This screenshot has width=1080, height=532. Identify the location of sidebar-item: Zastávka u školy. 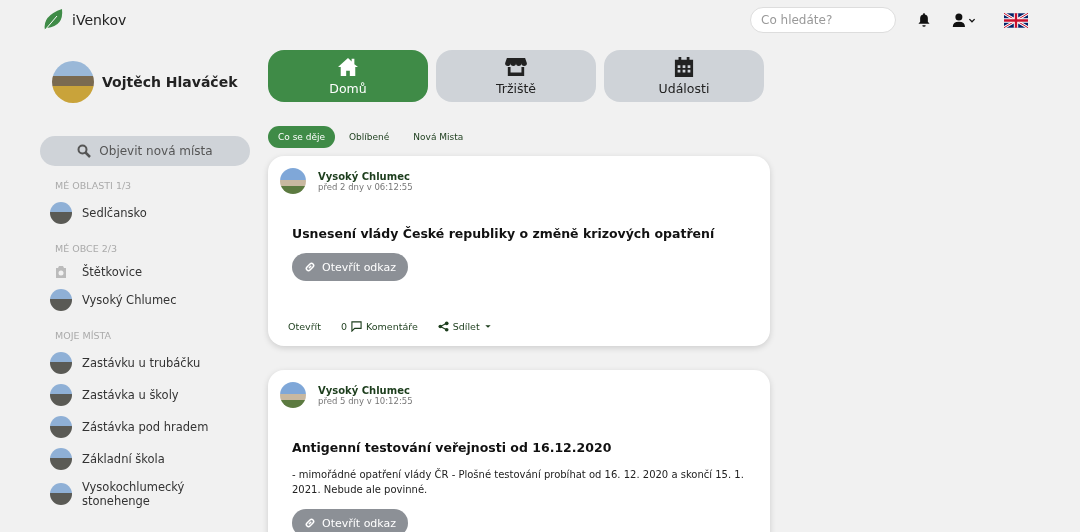
(145, 395).